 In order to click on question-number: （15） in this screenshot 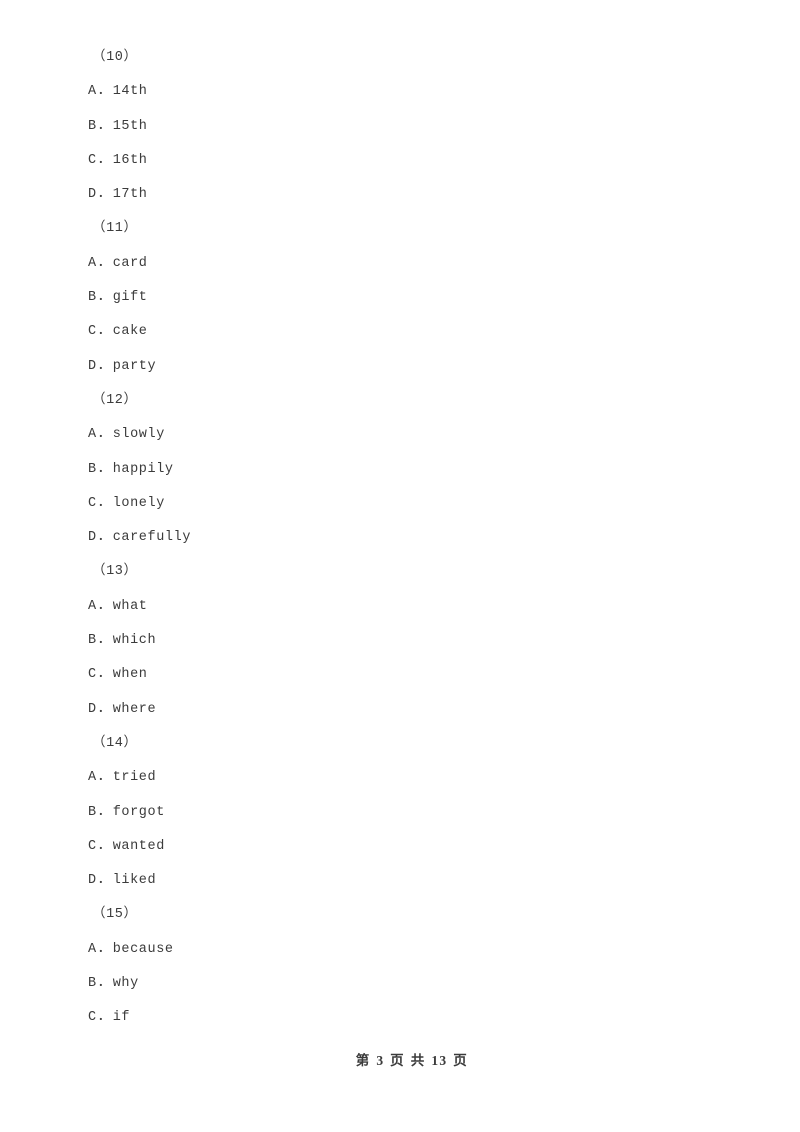, I will do `click(115, 915)`.